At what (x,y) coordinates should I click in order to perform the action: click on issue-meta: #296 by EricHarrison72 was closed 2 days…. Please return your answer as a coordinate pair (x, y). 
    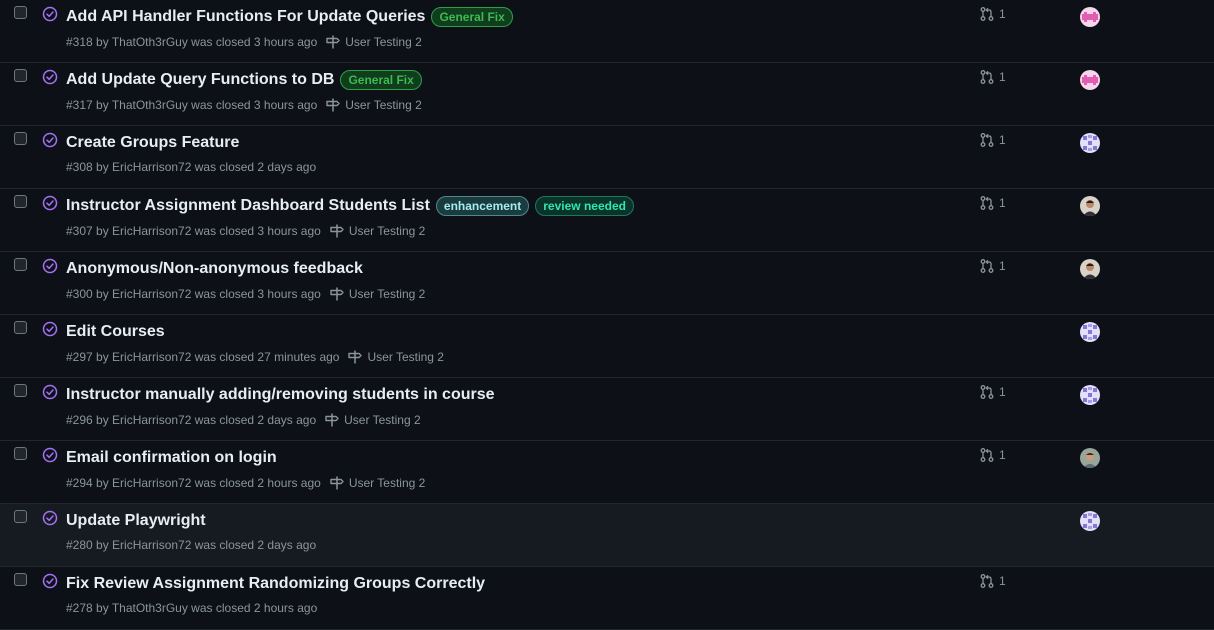
    Looking at the image, I should click on (243, 420).